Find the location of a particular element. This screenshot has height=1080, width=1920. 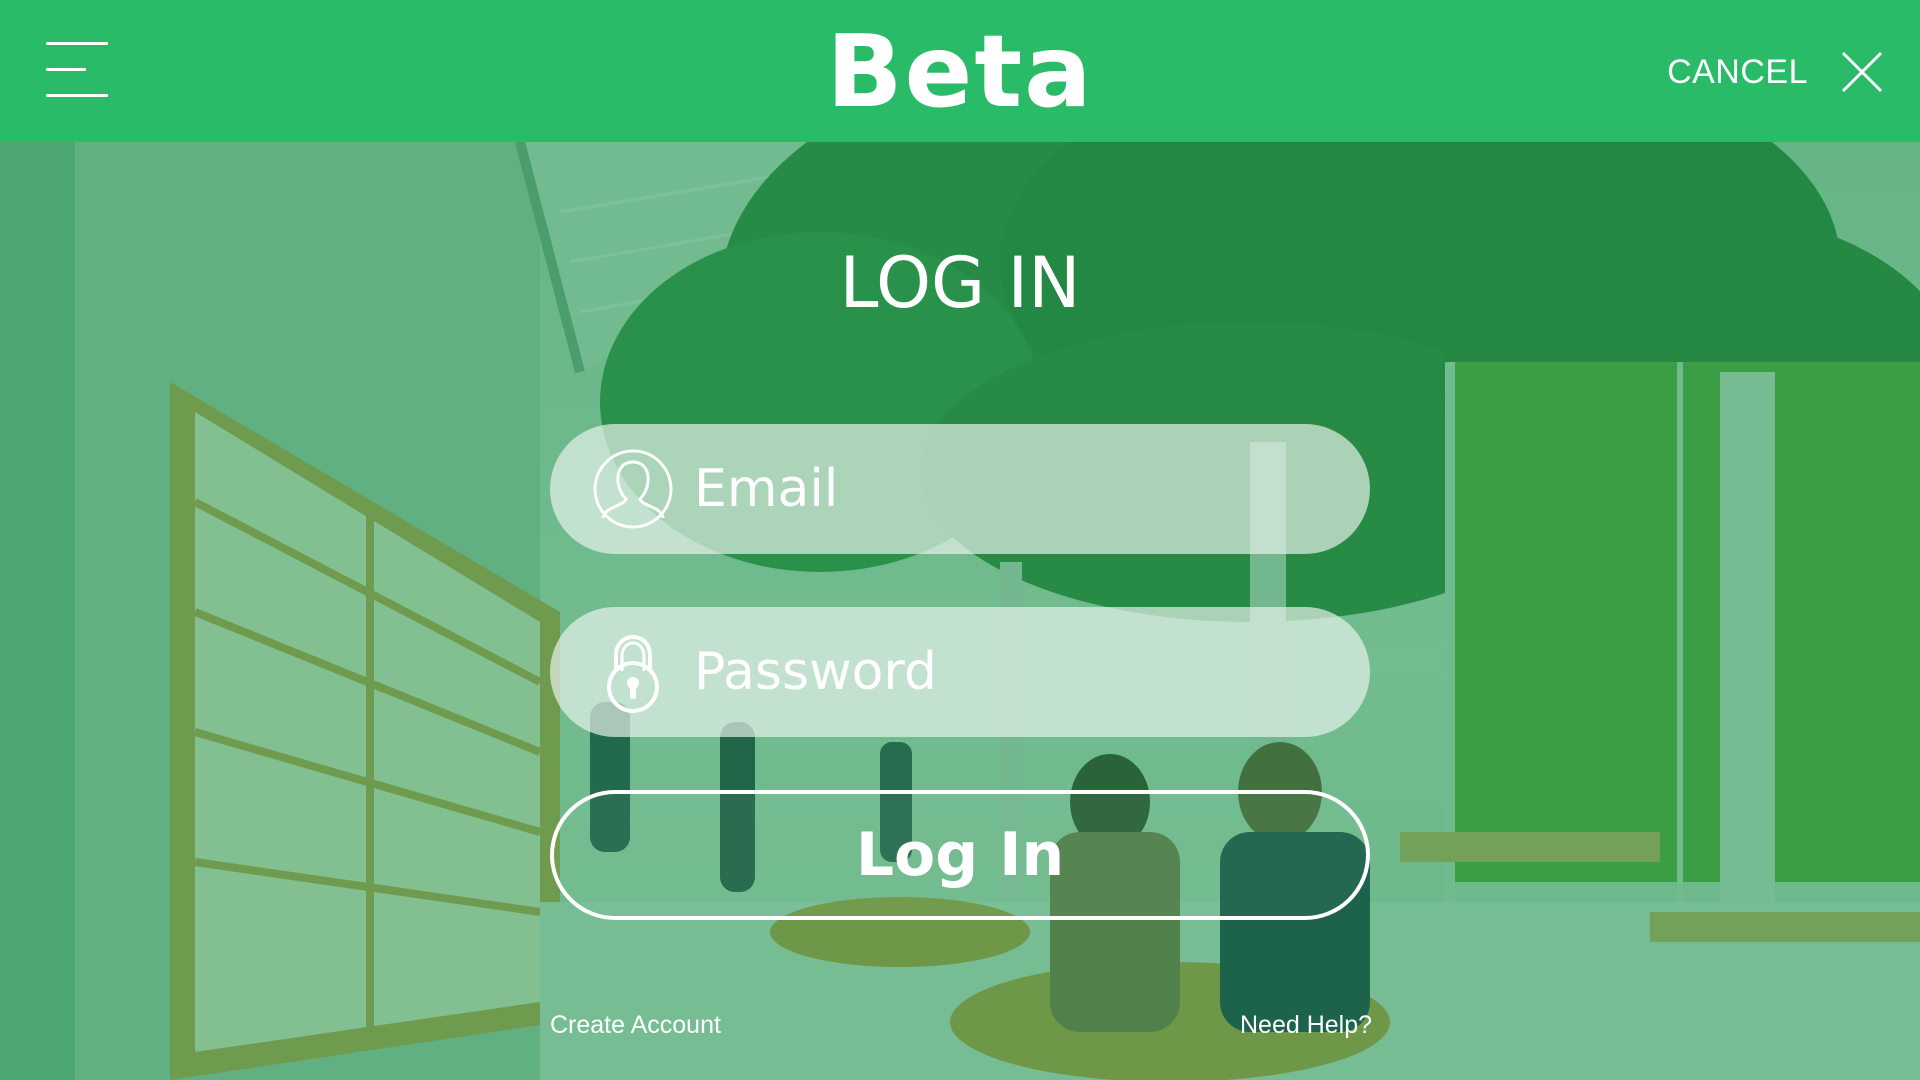

password-field is located at coordinates (960, 672).